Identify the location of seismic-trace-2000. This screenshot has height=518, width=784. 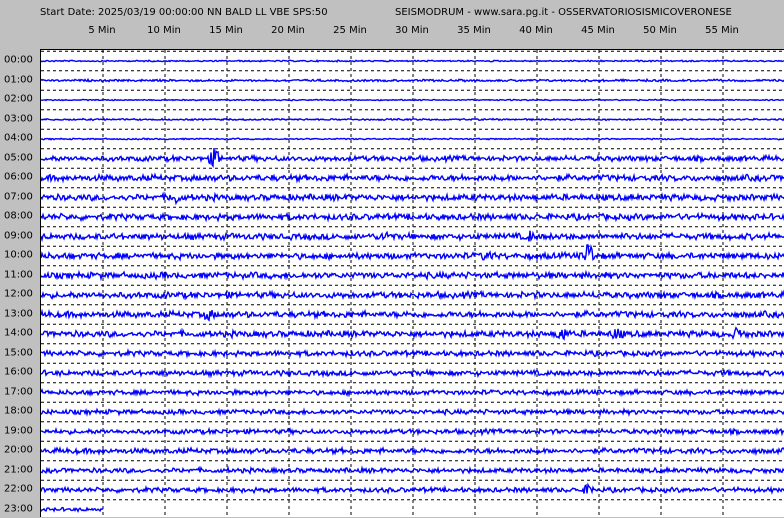
(412, 451).